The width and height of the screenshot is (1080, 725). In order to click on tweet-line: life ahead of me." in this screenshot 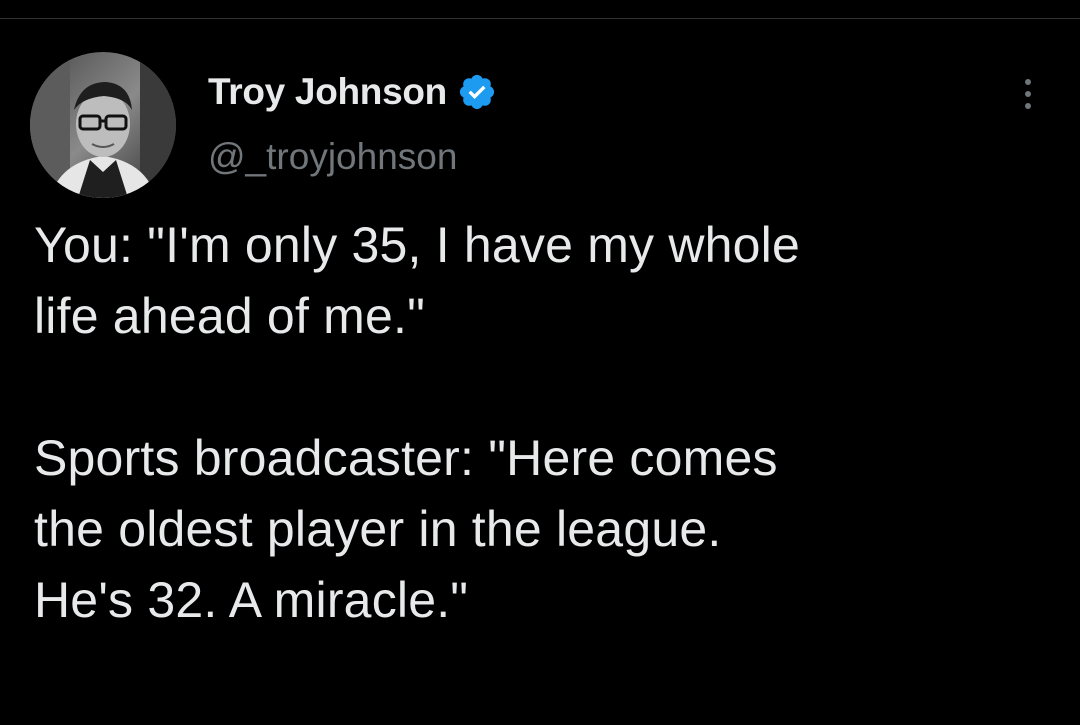, I will do `click(230, 316)`.